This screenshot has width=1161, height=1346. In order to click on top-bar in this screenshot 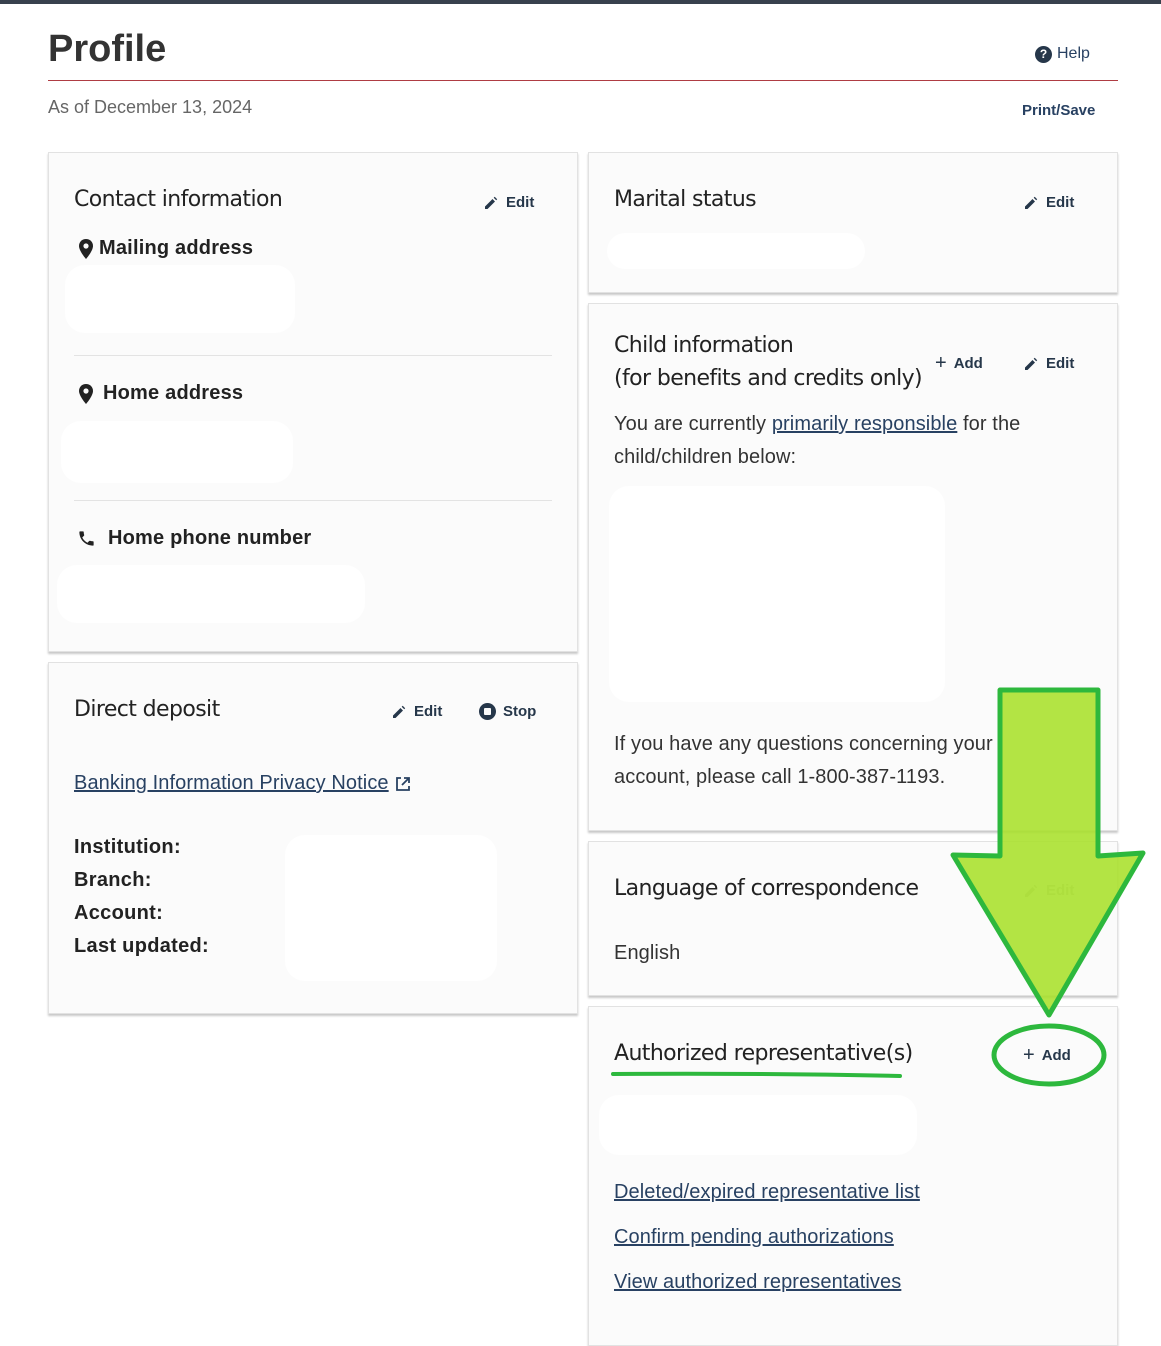, I will do `click(580, 2)`.